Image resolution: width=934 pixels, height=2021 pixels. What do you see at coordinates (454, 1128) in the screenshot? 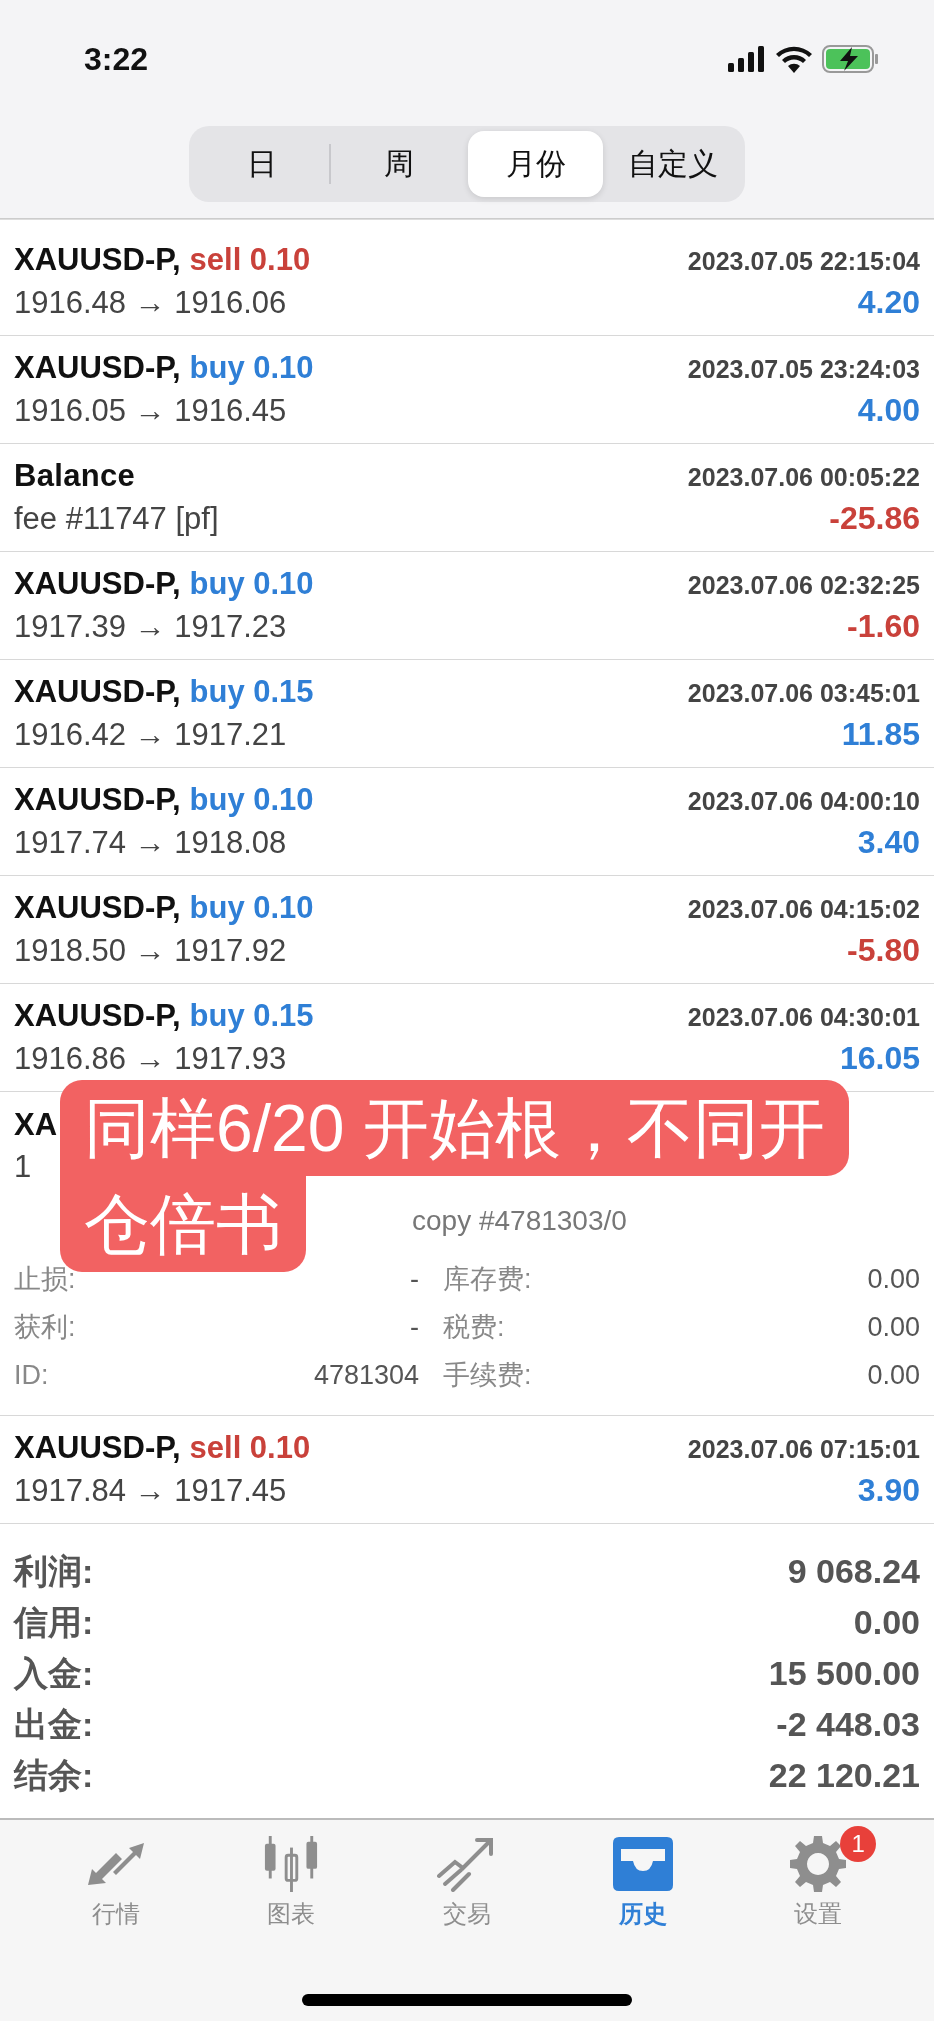
I see `annotation-label: 同样6/20 开始根，不同开` at bounding box center [454, 1128].